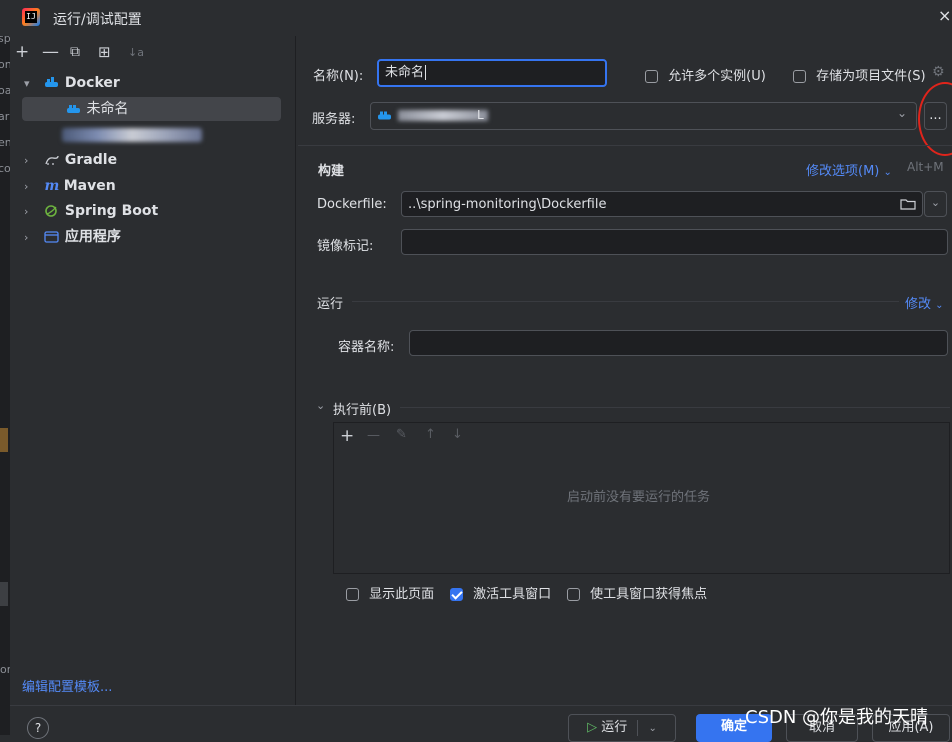  I want to click on checkbox-box-checked, so click(456, 594).